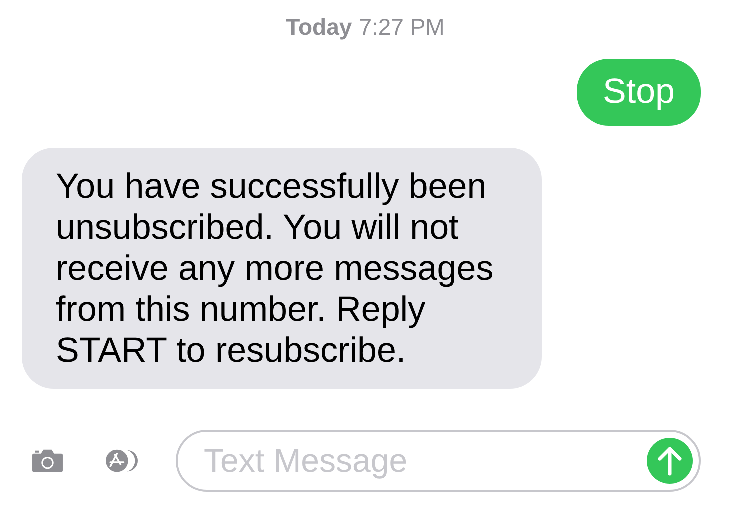 Image resolution: width=731 pixels, height=521 pixels. I want to click on sent-message-bubble: Stop, so click(639, 92).